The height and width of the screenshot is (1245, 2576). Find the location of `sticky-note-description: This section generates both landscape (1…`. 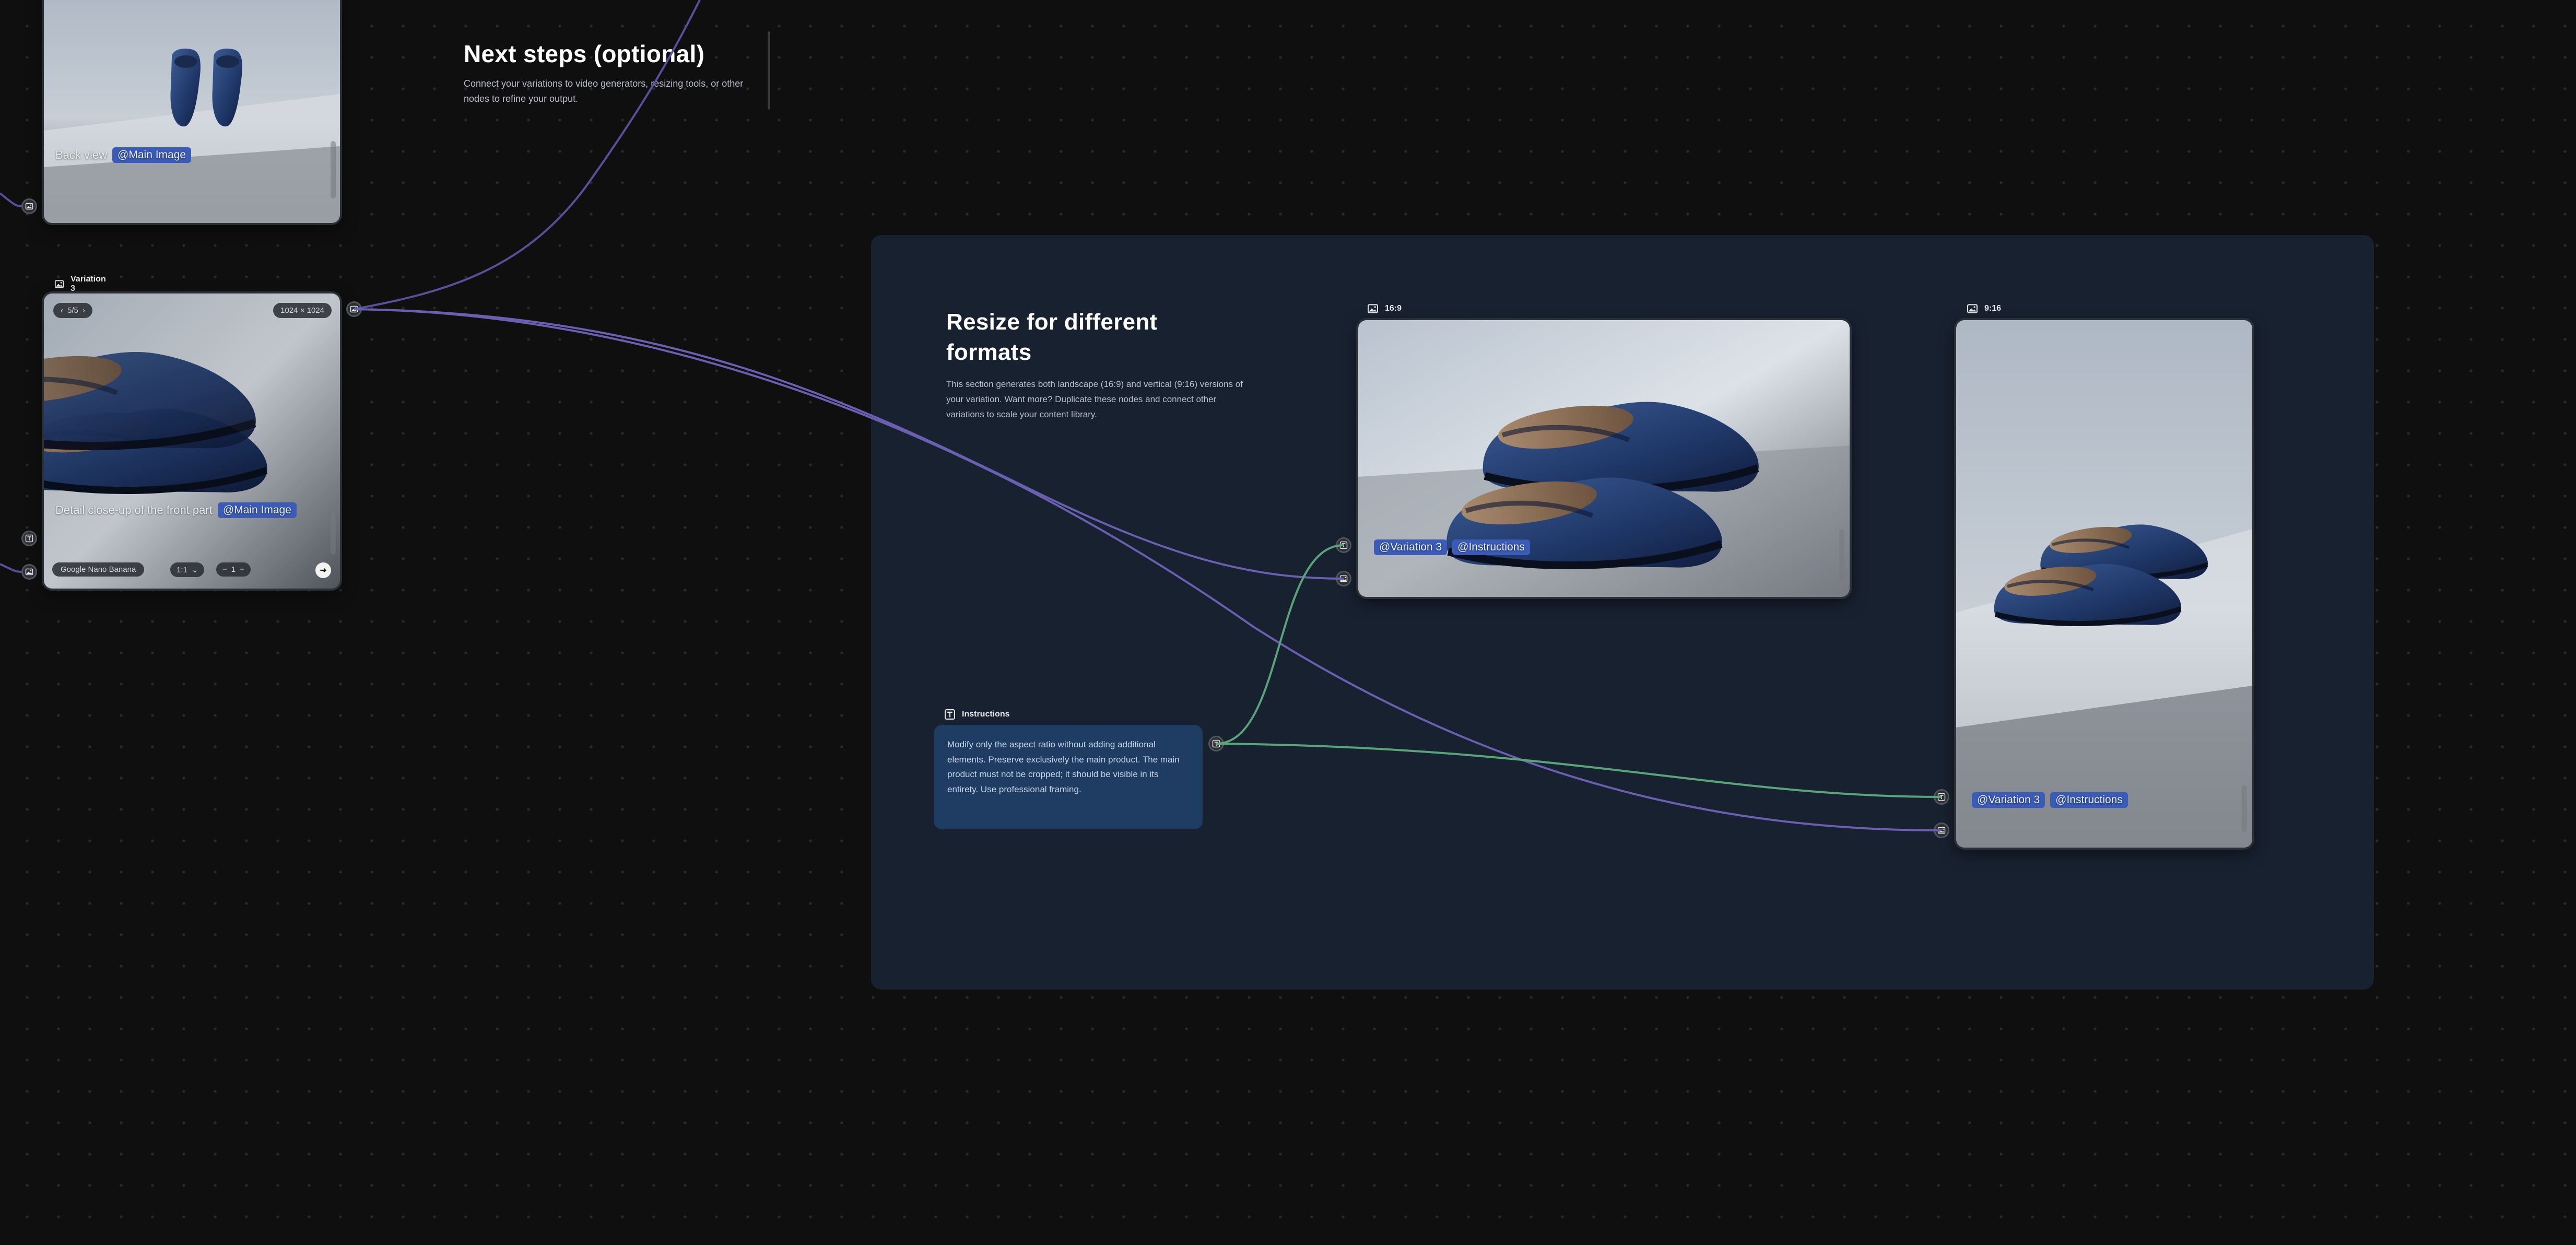

sticky-note-description: This section generates both landscape (1… is located at coordinates (1094, 399).